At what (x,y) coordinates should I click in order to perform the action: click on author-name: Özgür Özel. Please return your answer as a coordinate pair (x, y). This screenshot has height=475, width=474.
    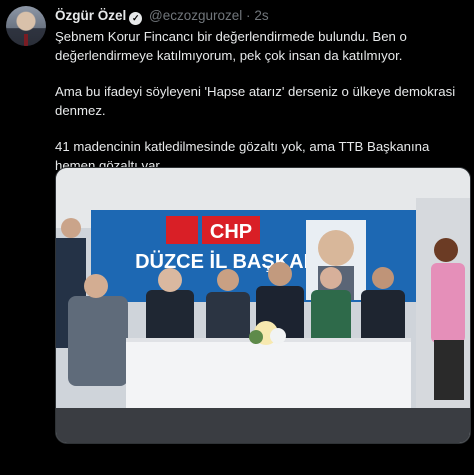
    Looking at the image, I should click on (90, 15).